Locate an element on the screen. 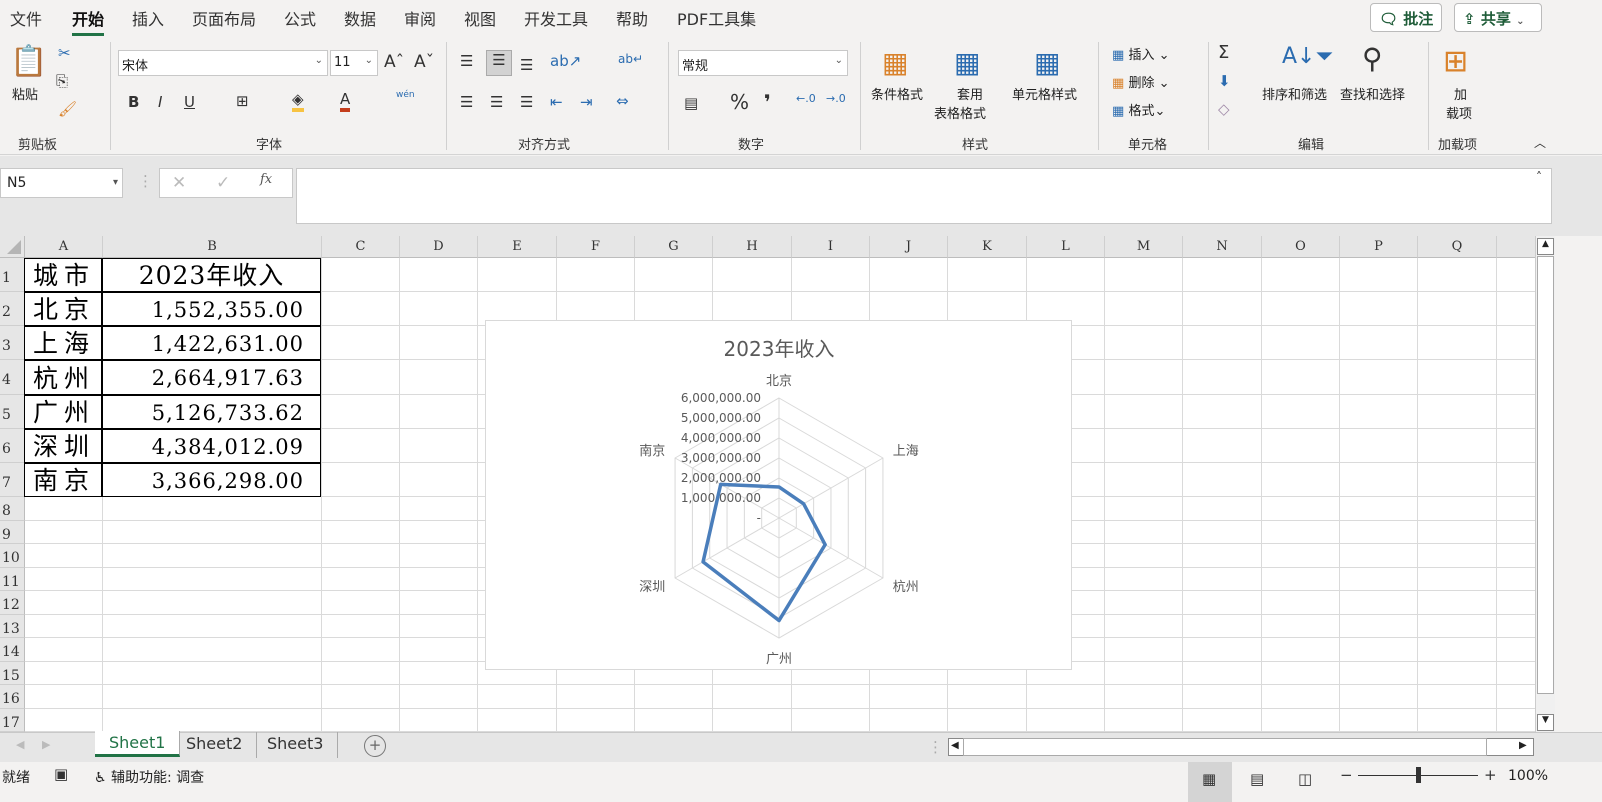 The height and width of the screenshot is (802, 1602). column-header-Q: Q is located at coordinates (1457, 247).